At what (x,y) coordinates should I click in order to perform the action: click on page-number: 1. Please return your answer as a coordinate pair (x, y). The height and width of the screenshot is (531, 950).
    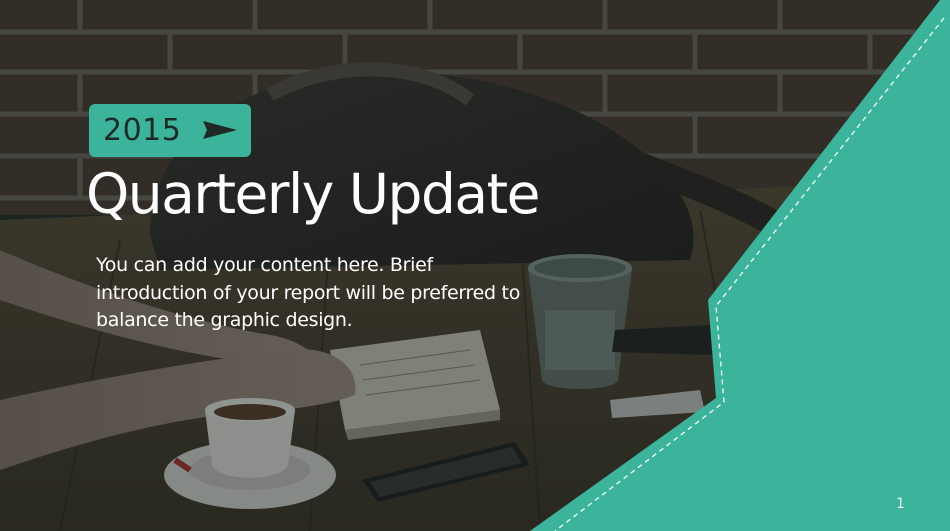
    Looking at the image, I should click on (900, 504).